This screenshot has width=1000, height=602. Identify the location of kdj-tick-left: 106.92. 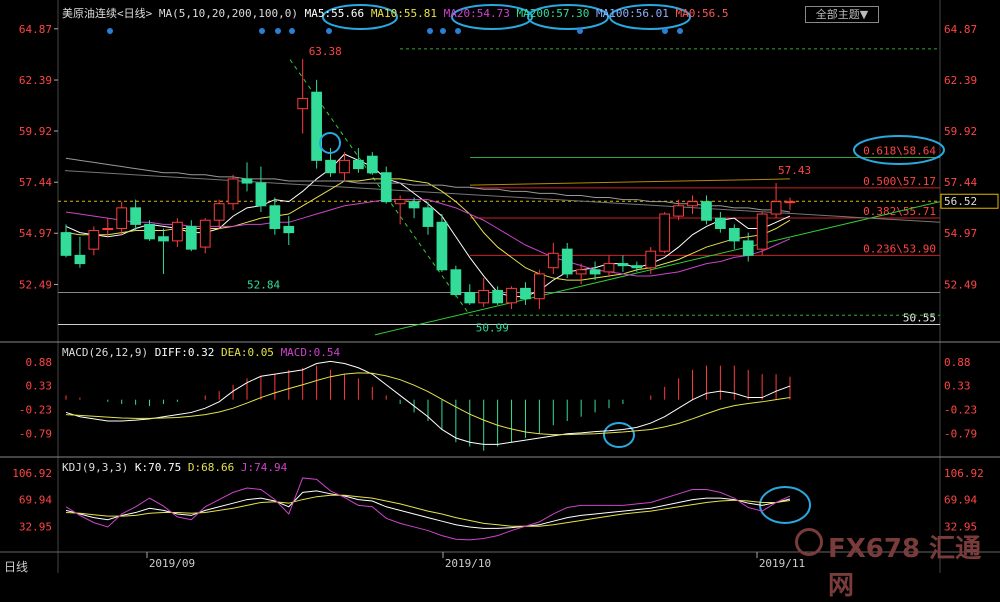
(32, 473).